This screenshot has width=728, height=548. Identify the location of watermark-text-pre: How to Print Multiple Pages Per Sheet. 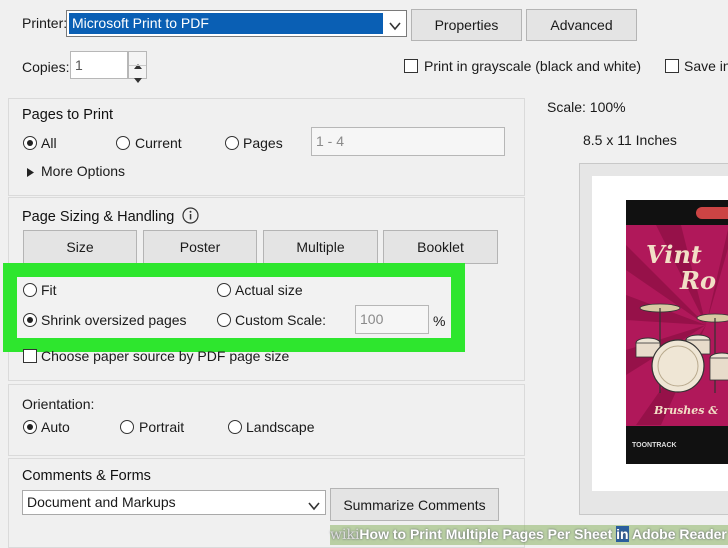
(488, 534).